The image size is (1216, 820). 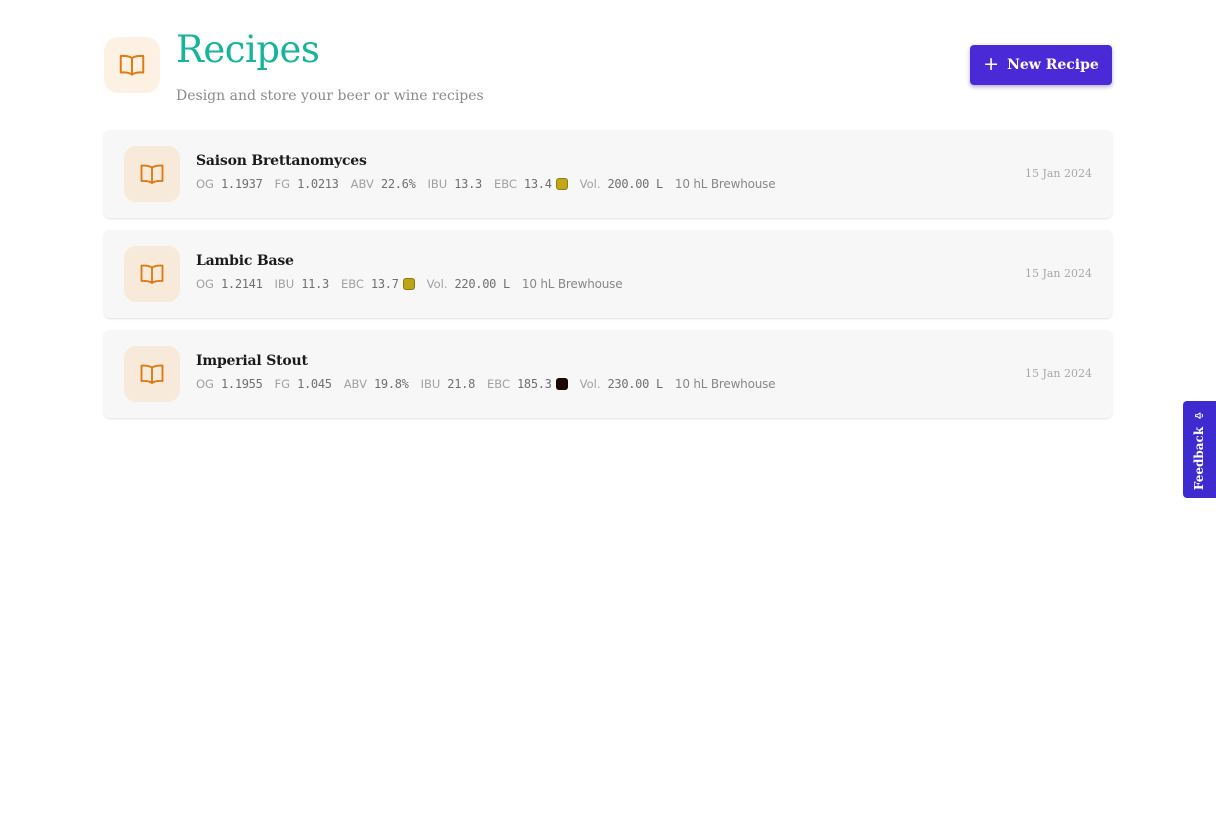 I want to click on plus-icon: +, so click(x=991, y=63).